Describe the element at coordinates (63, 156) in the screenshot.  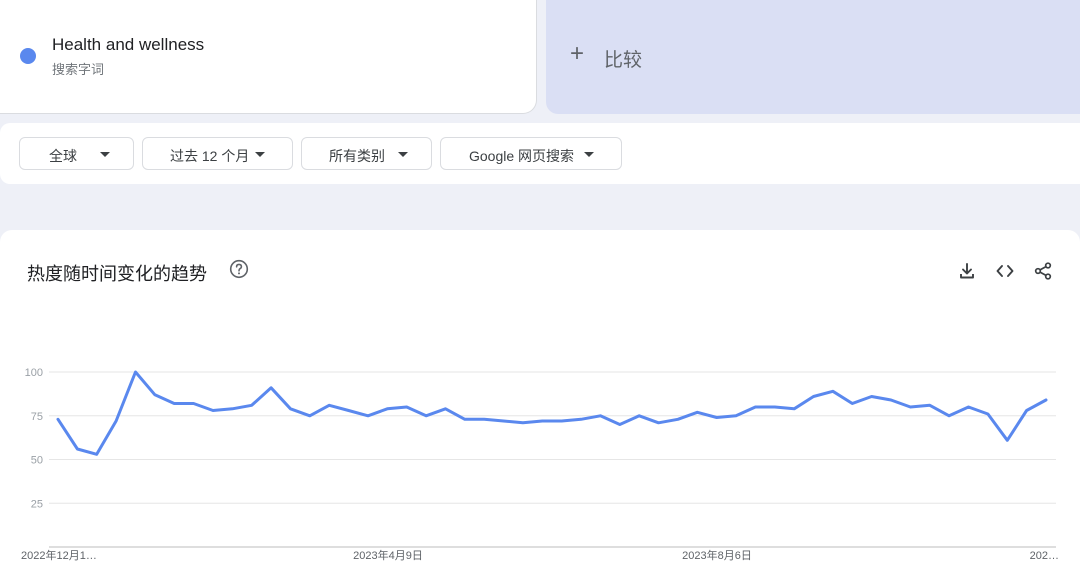
I see `region-filter-label: 全球` at that location.